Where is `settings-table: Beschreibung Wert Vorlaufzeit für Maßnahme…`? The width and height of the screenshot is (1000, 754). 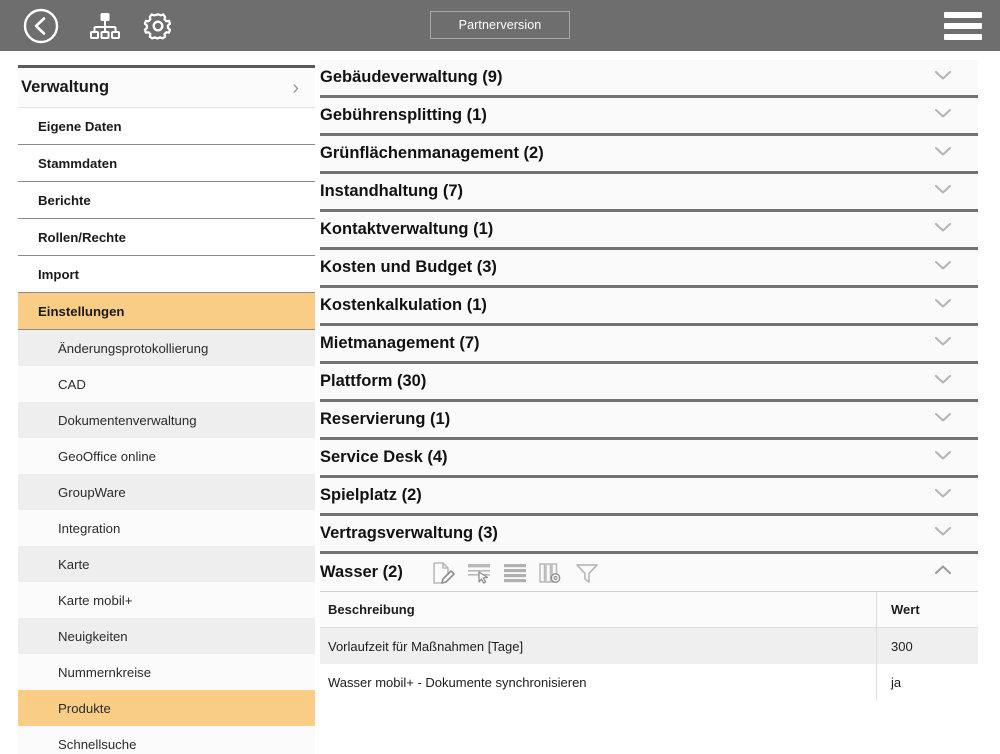 settings-table: Beschreibung Wert Vorlaufzeit für Maßnahme… is located at coordinates (649, 645).